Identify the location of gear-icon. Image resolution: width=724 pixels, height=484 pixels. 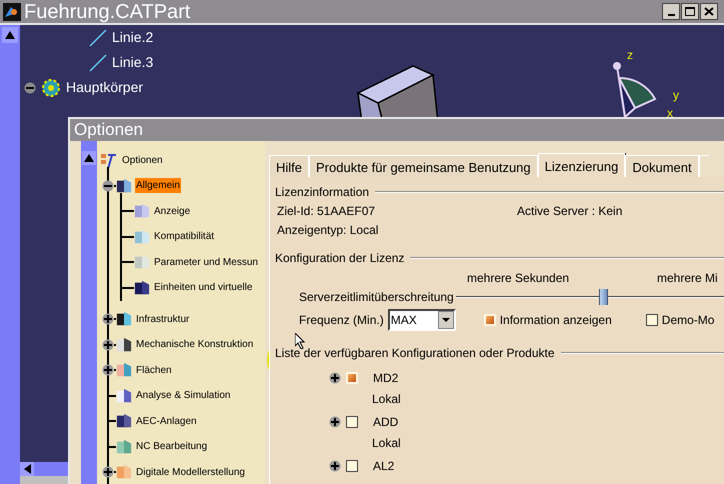
(51, 87).